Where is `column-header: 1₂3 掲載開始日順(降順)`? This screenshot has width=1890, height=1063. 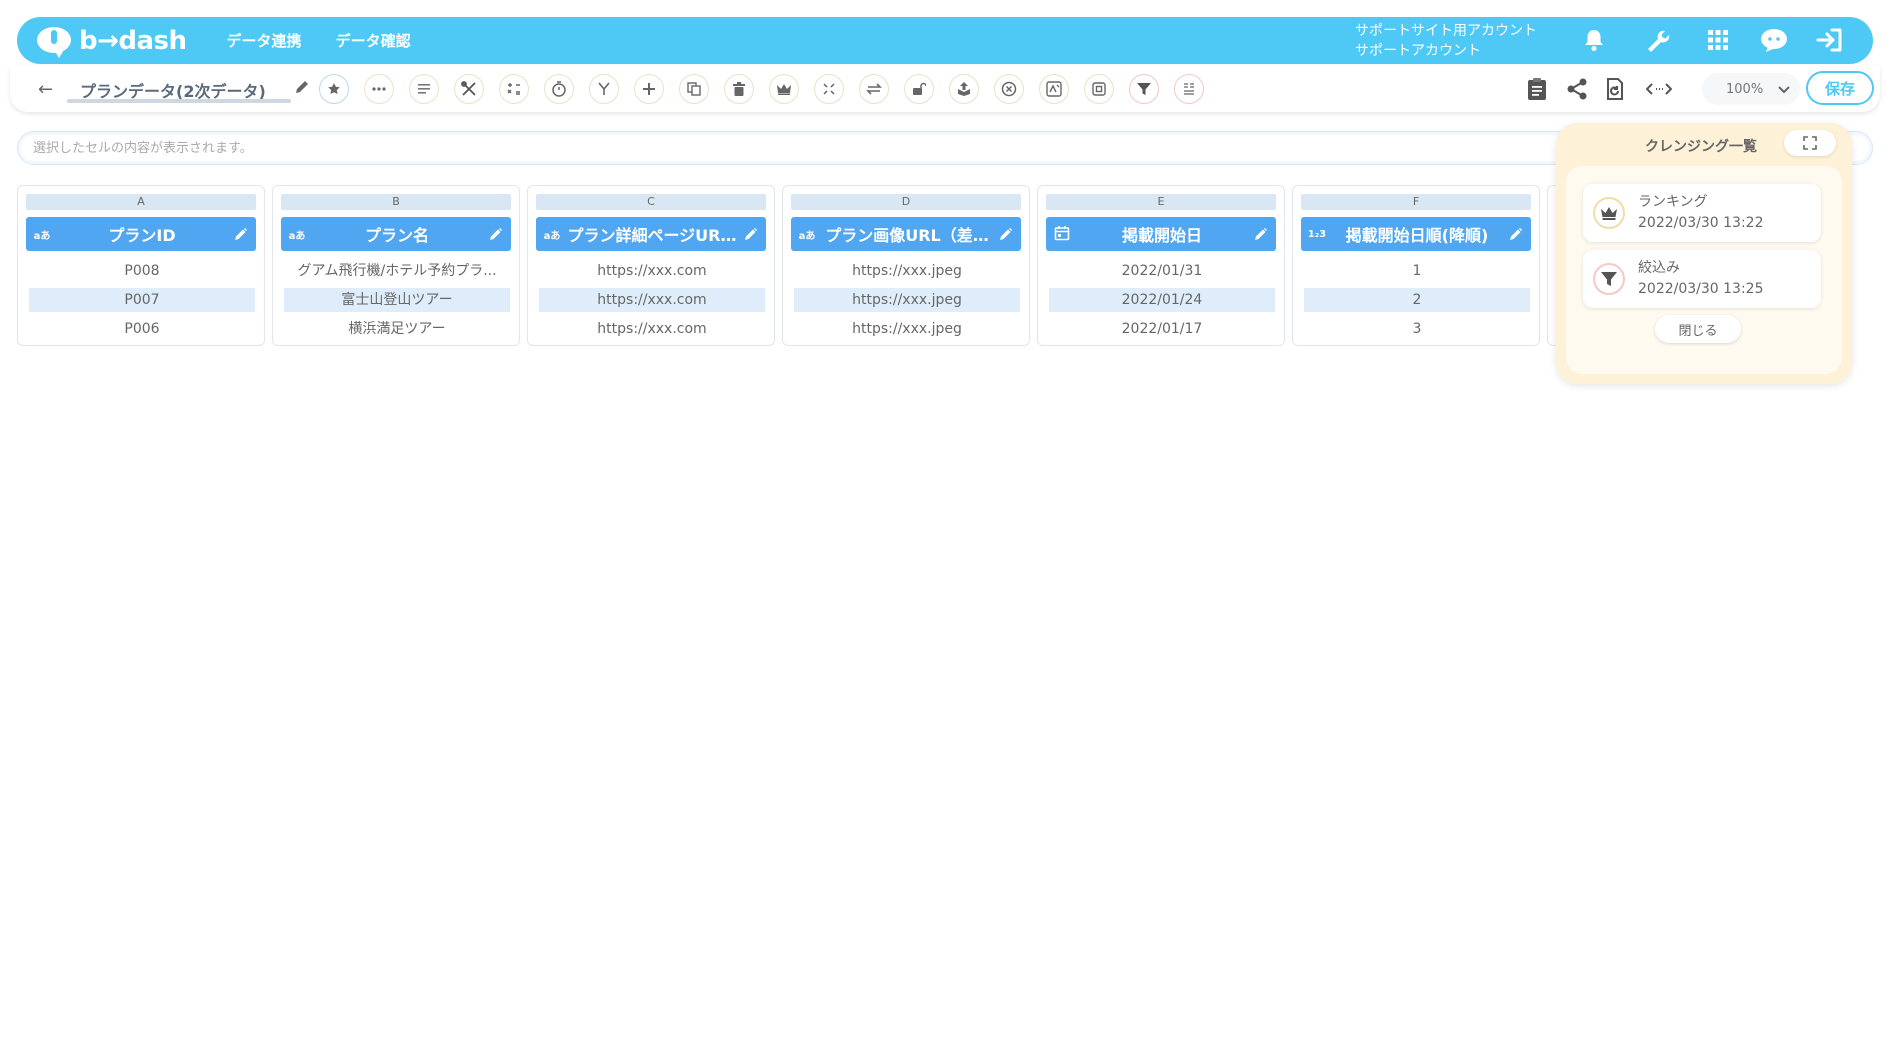 column-header: 1₂3 掲載開始日順(降順) is located at coordinates (1416, 234).